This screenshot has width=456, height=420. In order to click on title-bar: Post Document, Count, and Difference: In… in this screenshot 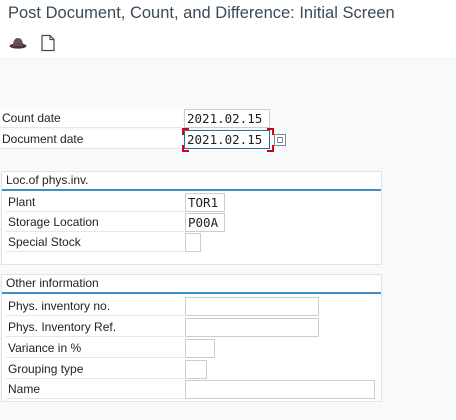, I will do `click(228, 14)`.